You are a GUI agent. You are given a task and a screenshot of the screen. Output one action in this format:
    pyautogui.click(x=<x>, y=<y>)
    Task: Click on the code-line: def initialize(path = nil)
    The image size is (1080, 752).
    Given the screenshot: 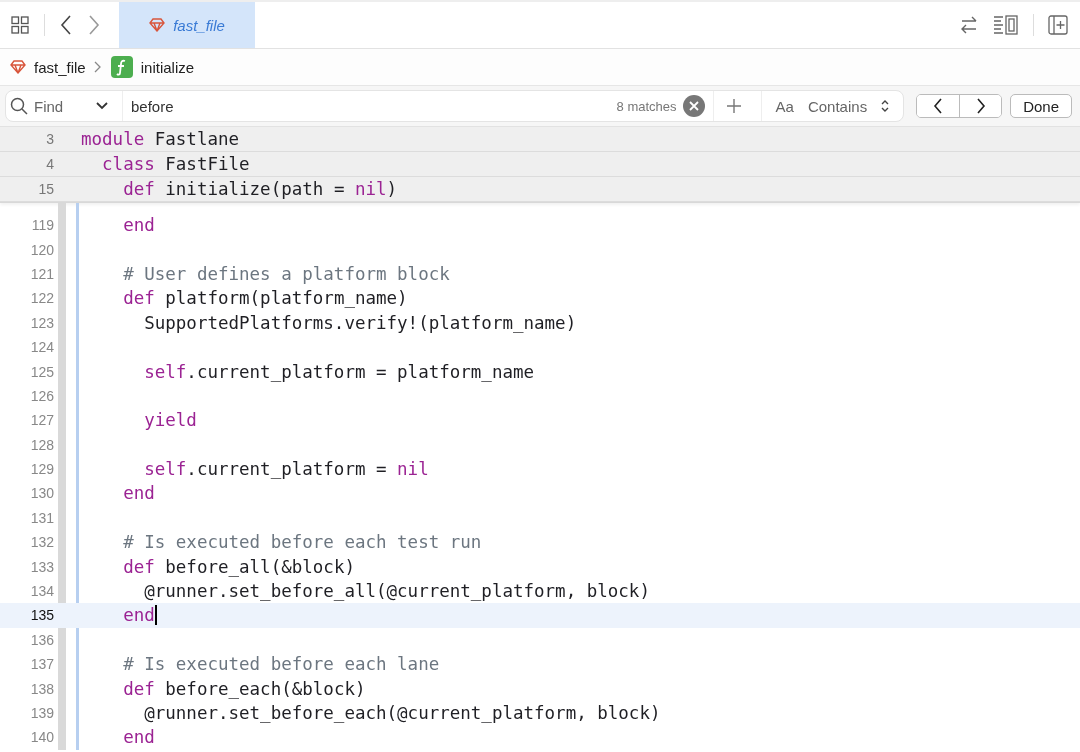 What is the action you would take?
    pyautogui.click(x=260, y=189)
    